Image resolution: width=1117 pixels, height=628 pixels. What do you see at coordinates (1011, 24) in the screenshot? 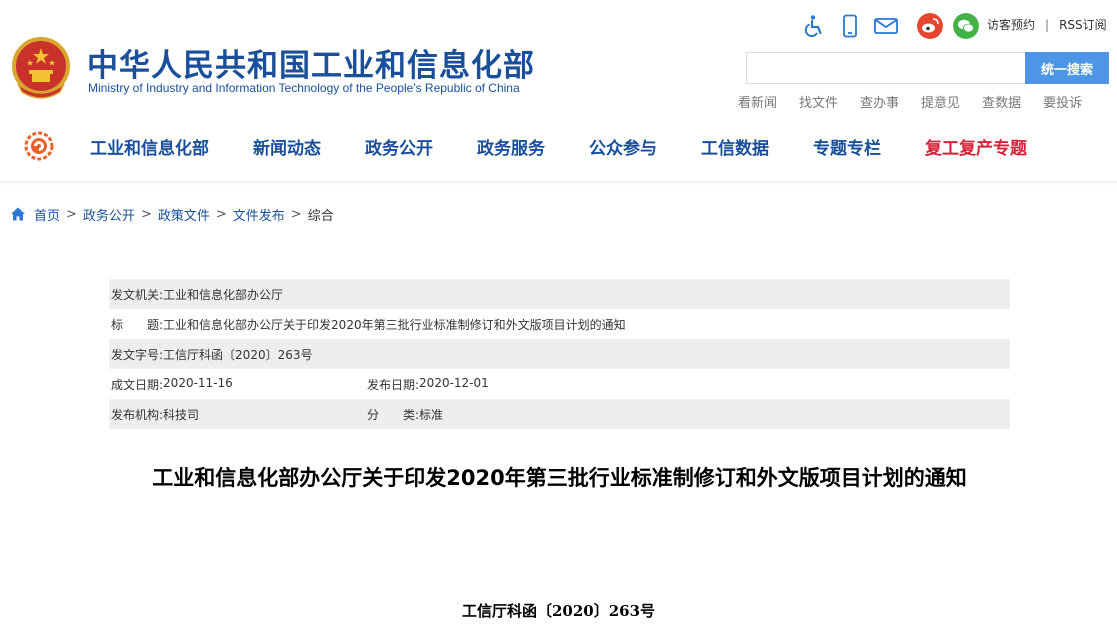
I see `visitor-appointment-link: 访客预约` at bounding box center [1011, 24].